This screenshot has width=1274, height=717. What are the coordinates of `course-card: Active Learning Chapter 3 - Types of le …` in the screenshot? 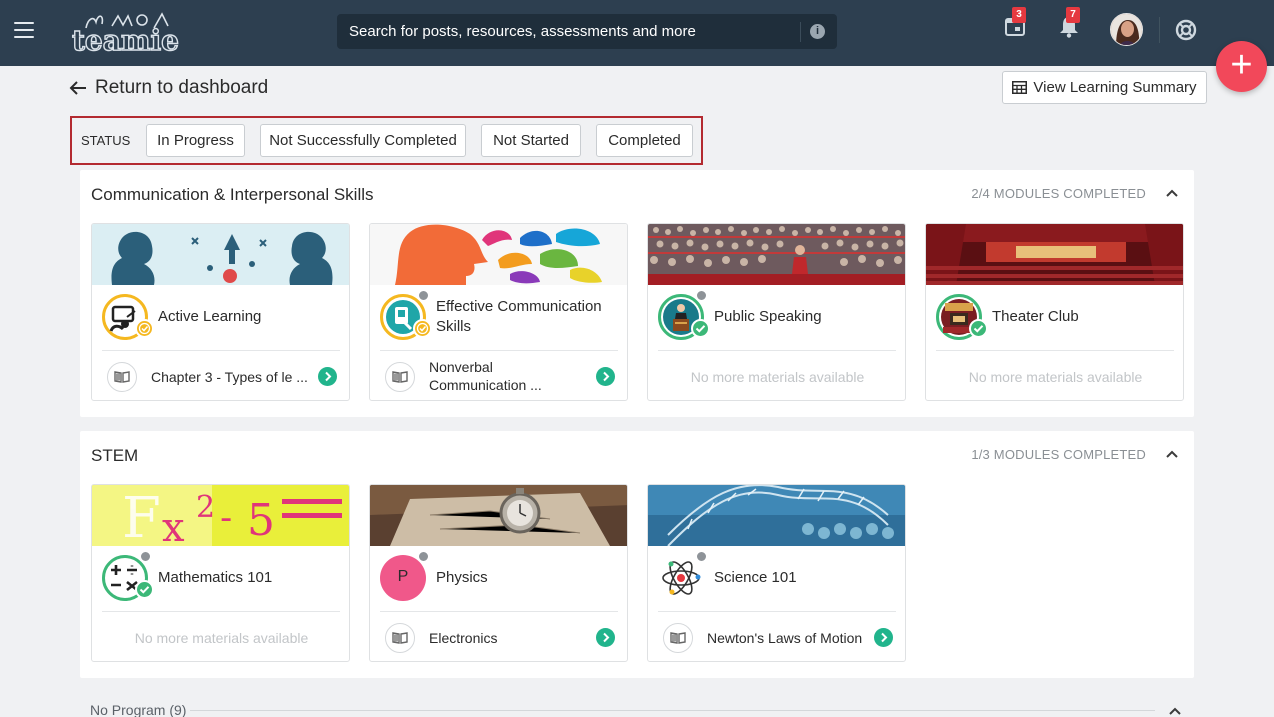 It's located at (220, 312).